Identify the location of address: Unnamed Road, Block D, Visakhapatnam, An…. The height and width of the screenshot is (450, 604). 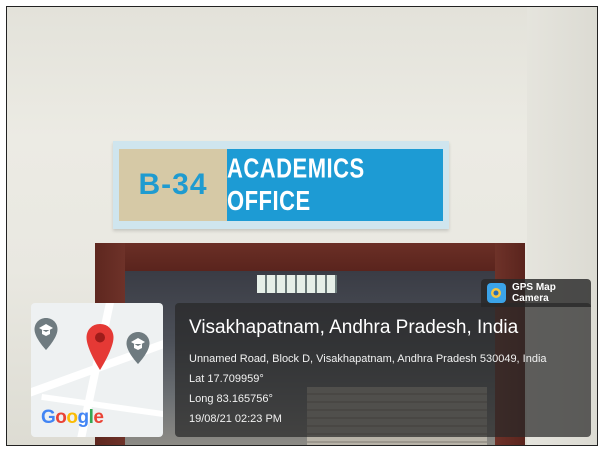
(368, 359).